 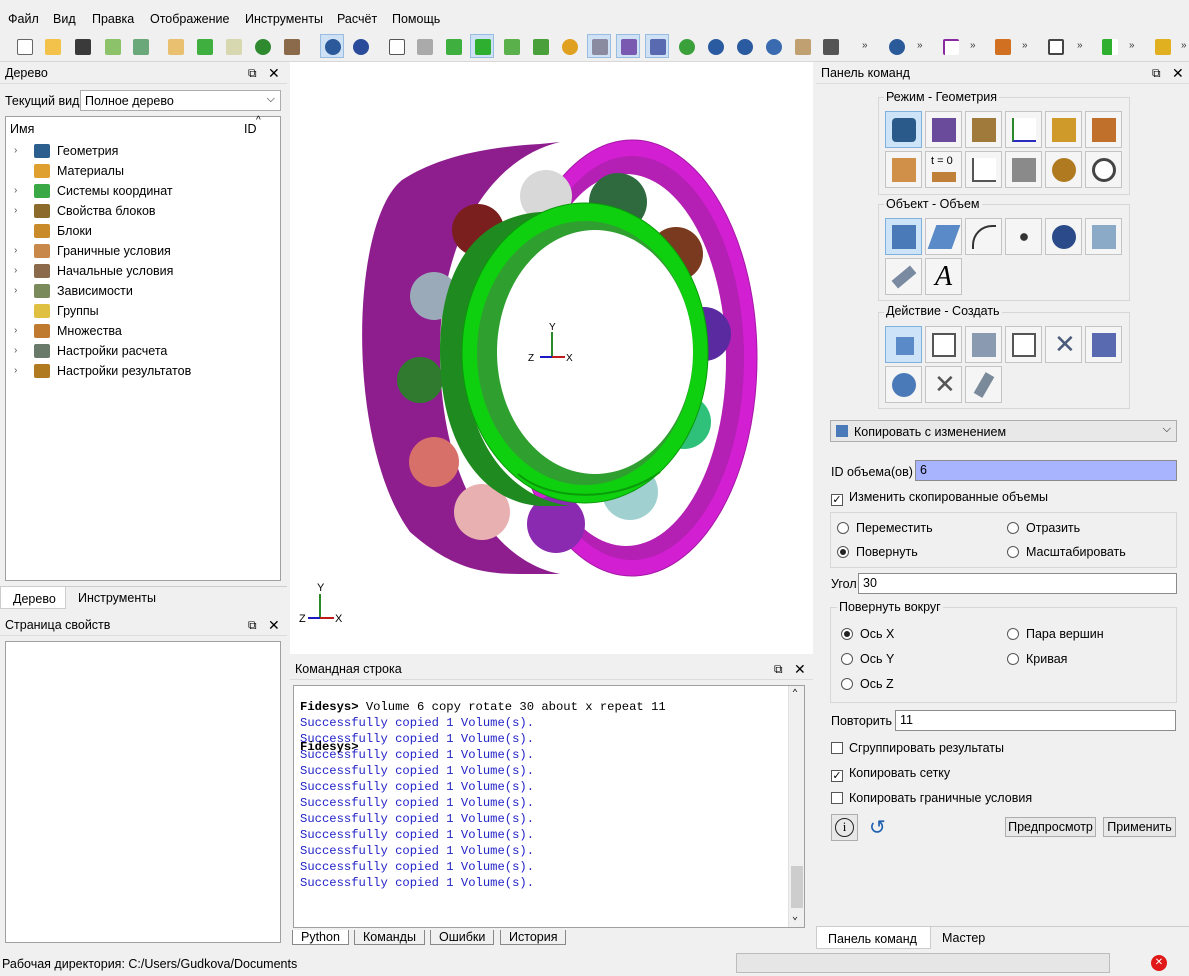 I want to click on column-name-header: Имя, so click(x=22, y=129).